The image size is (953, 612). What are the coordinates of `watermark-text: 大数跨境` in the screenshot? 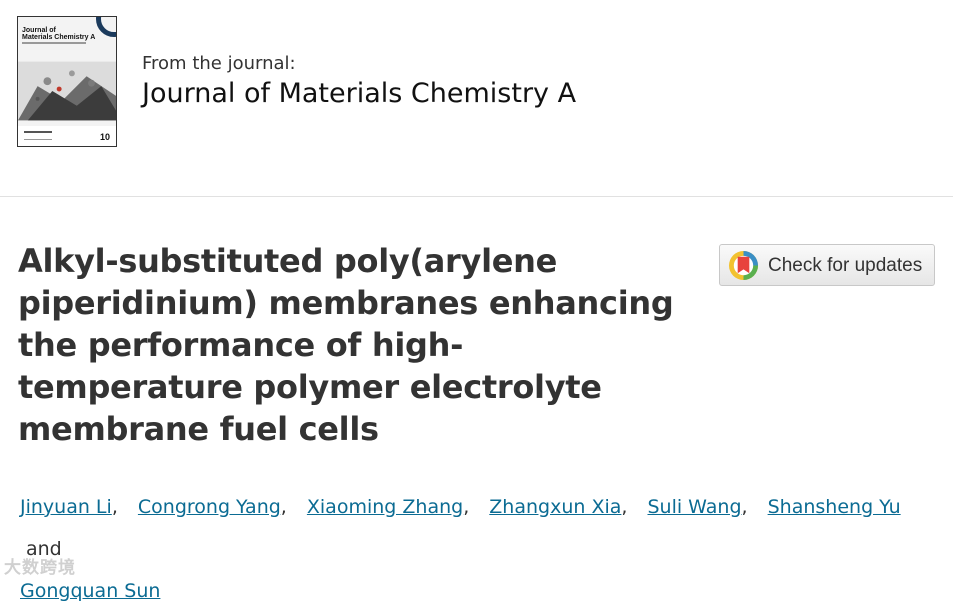 It's located at (40, 568).